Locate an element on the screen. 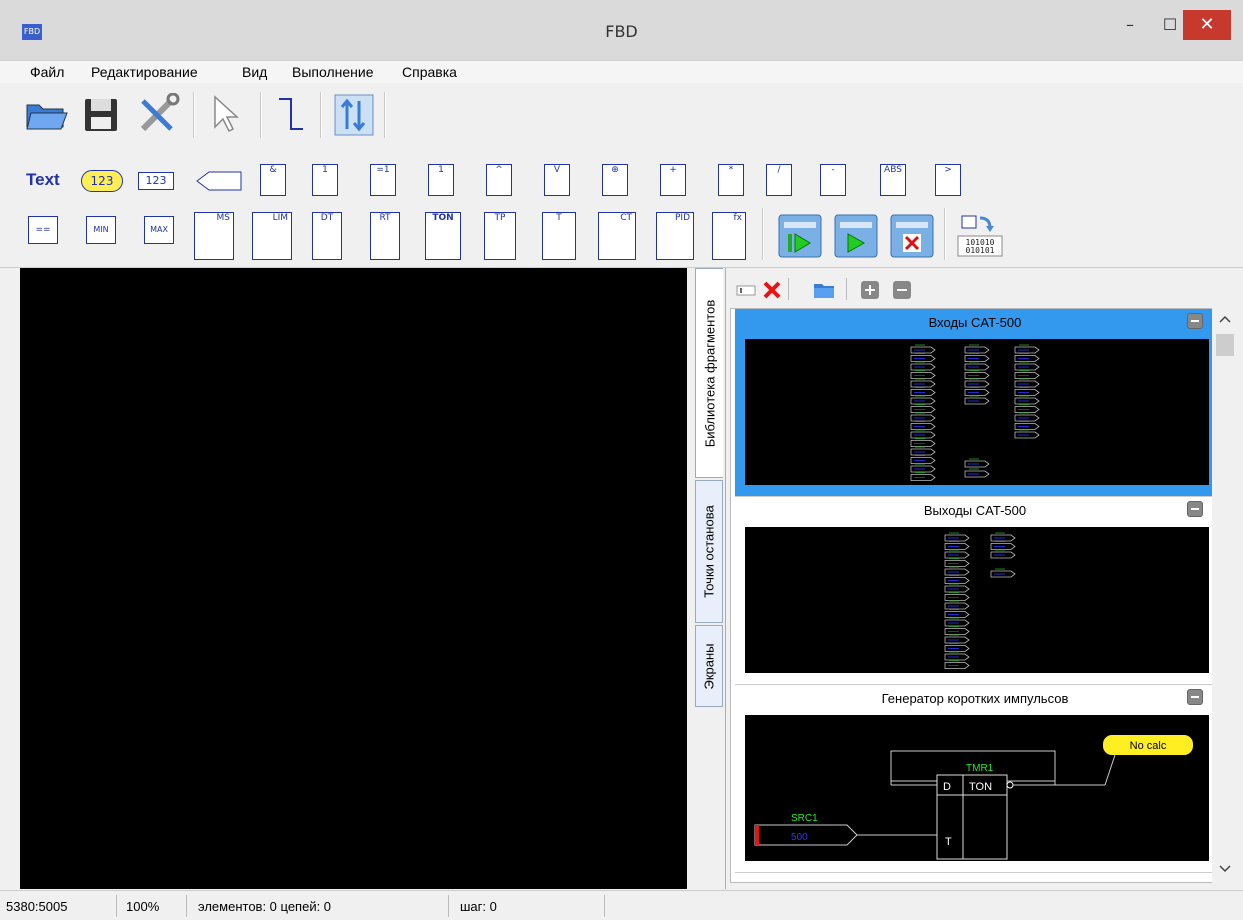  rename-icon is located at coordinates (746, 290).